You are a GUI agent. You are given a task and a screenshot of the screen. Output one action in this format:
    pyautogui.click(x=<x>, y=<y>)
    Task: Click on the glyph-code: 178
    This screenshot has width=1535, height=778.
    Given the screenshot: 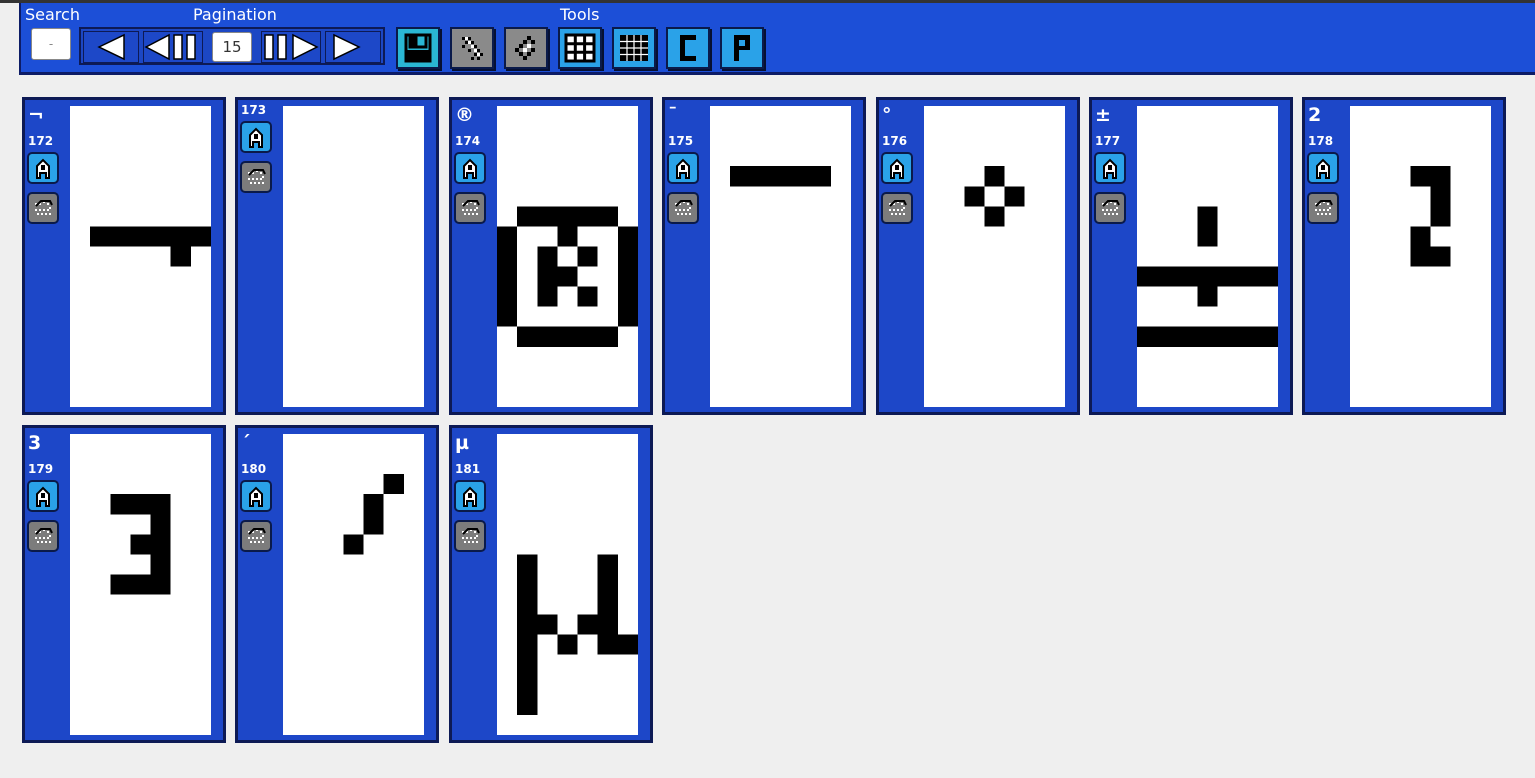 What is the action you would take?
    pyautogui.click(x=1321, y=141)
    